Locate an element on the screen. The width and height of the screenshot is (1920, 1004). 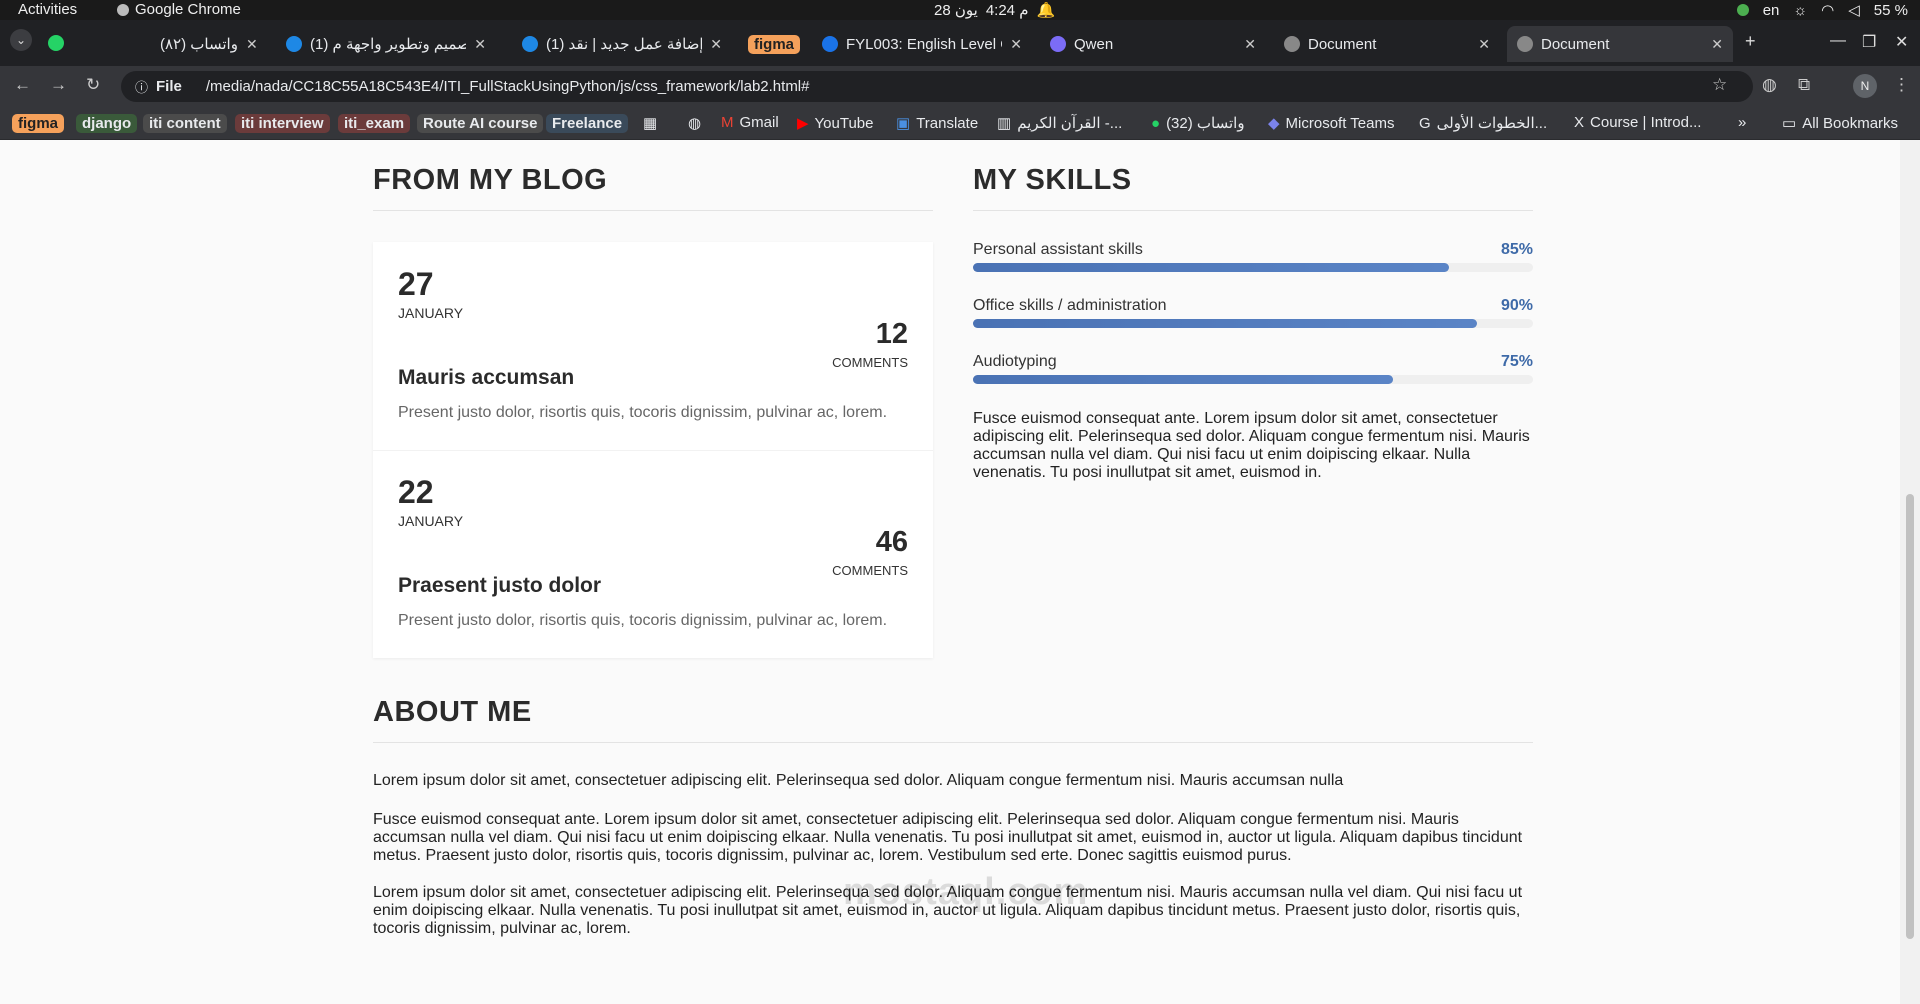
all-bookmarks-folder: ▭ All Bookmarks is located at coordinates (1840, 123).